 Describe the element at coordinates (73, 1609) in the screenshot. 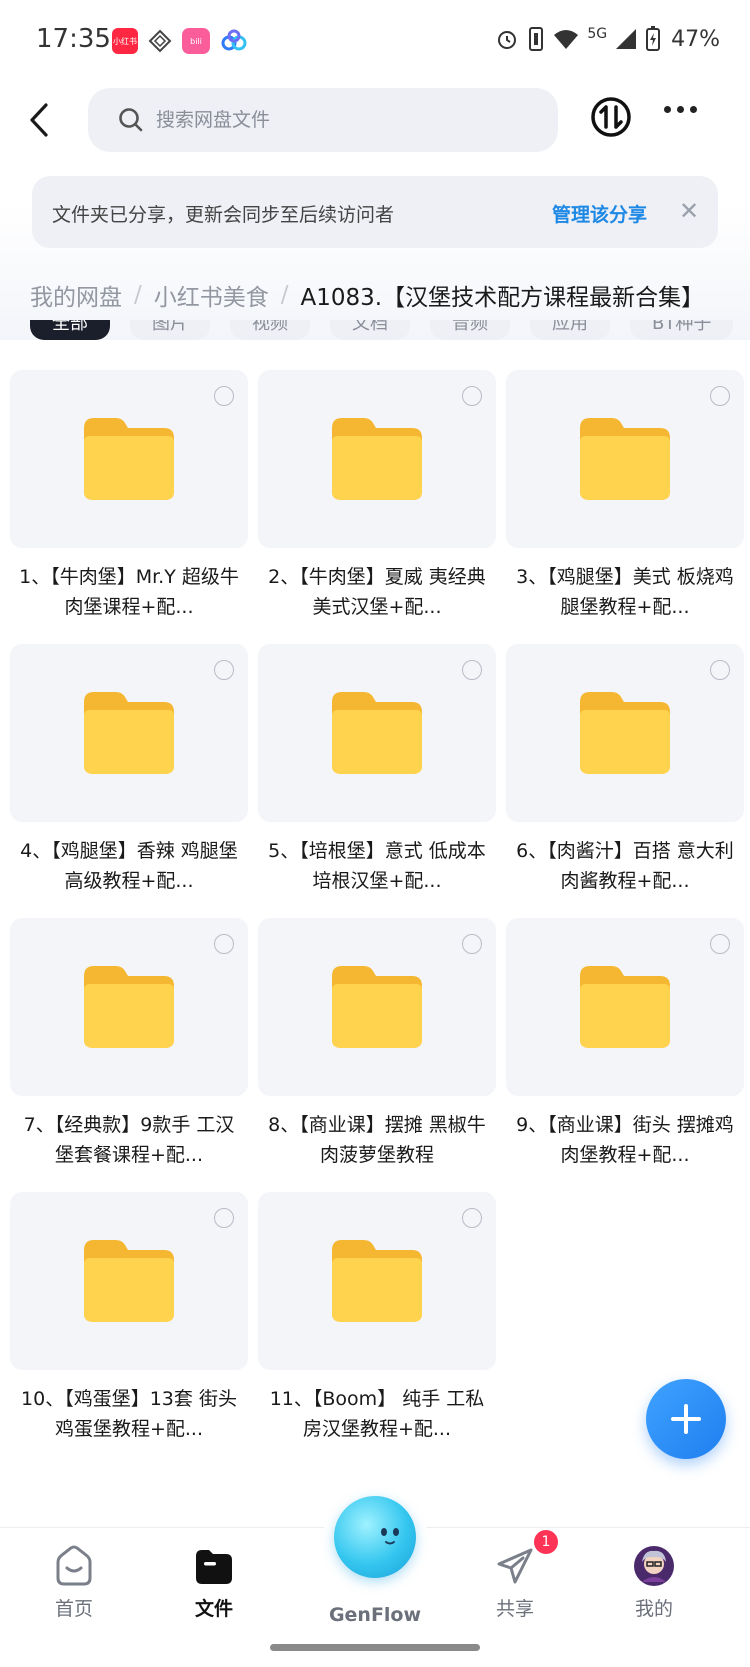

I see `nav-label-home: 首页` at that location.